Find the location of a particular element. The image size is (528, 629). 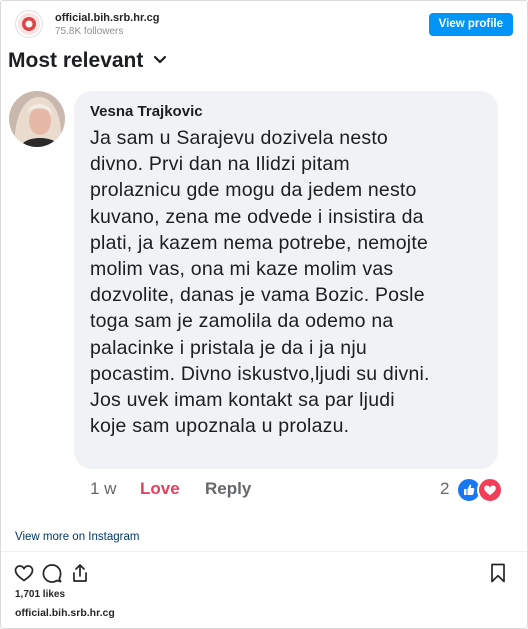

comment-line: toga sam je zamolila da odemo na is located at coordinates (242, 321).